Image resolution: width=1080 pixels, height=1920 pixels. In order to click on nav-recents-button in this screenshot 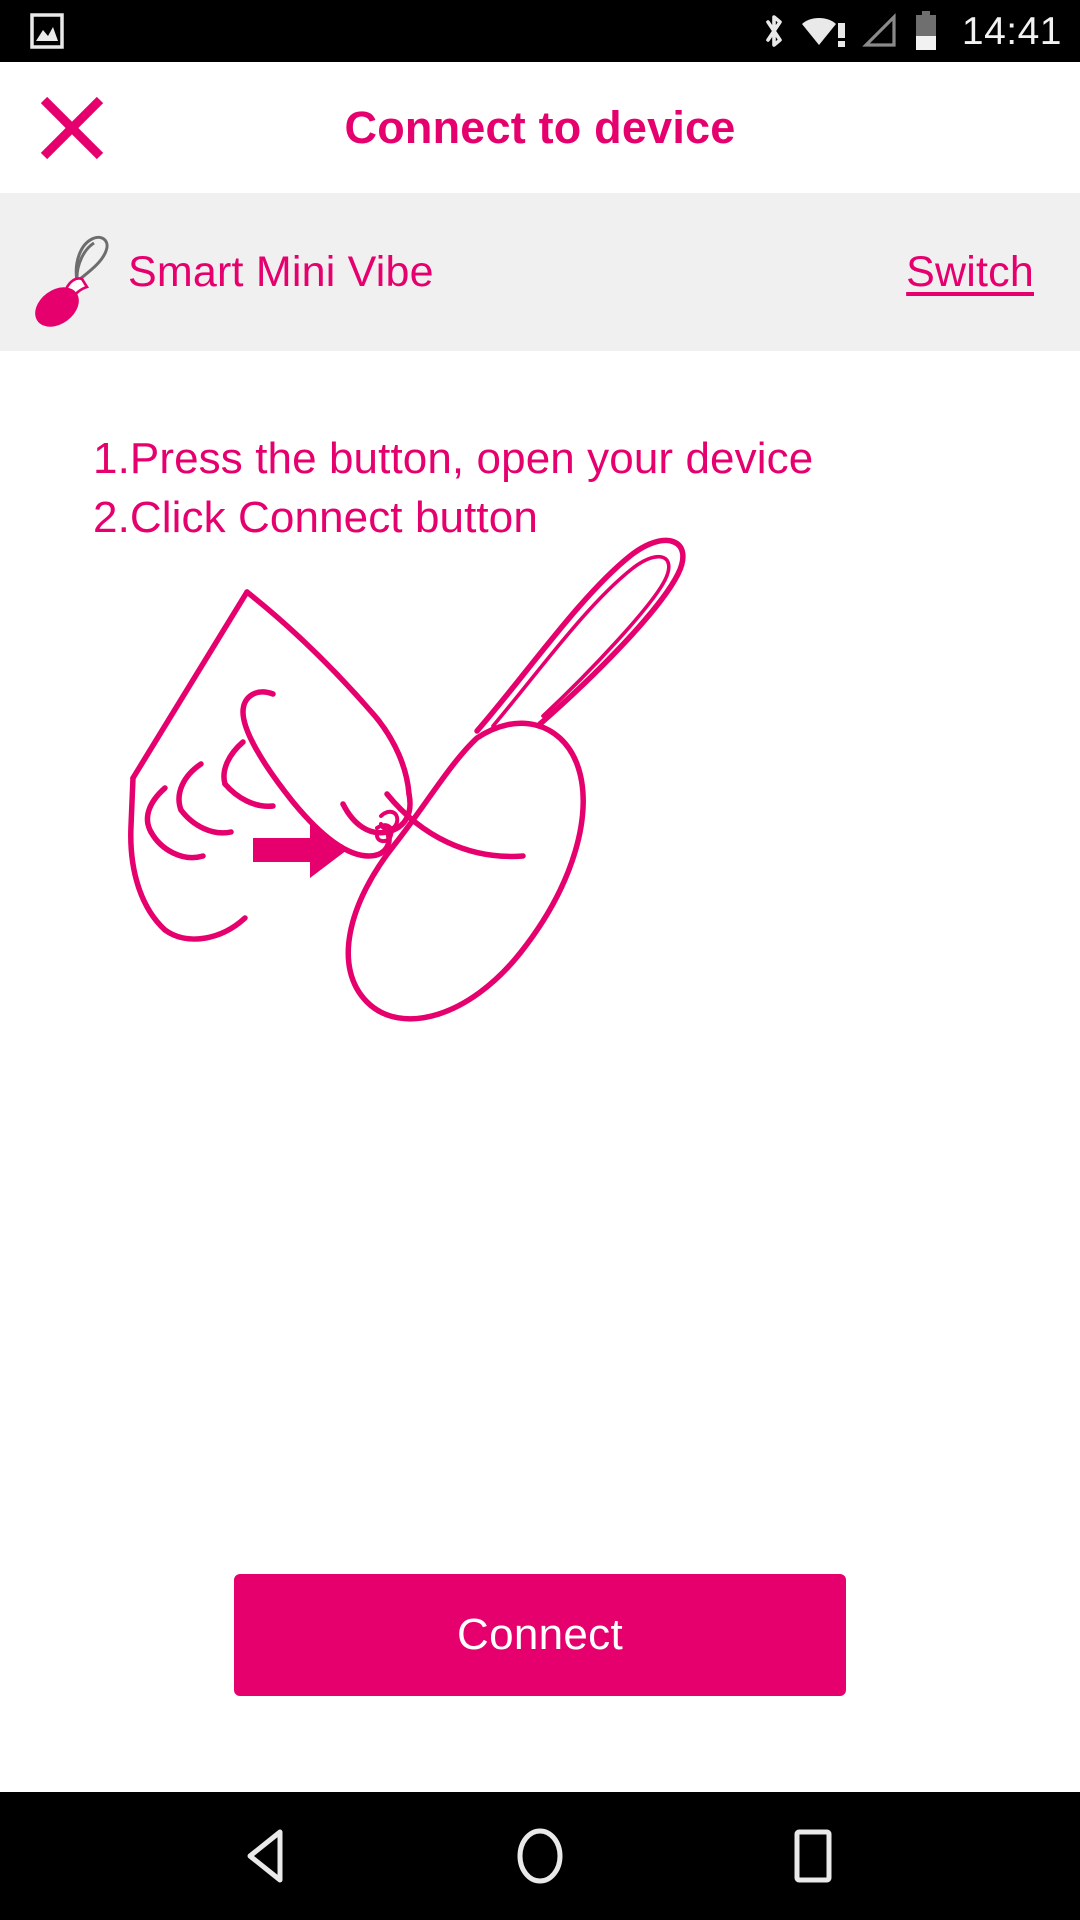, I will do `click(813, 1856)`.